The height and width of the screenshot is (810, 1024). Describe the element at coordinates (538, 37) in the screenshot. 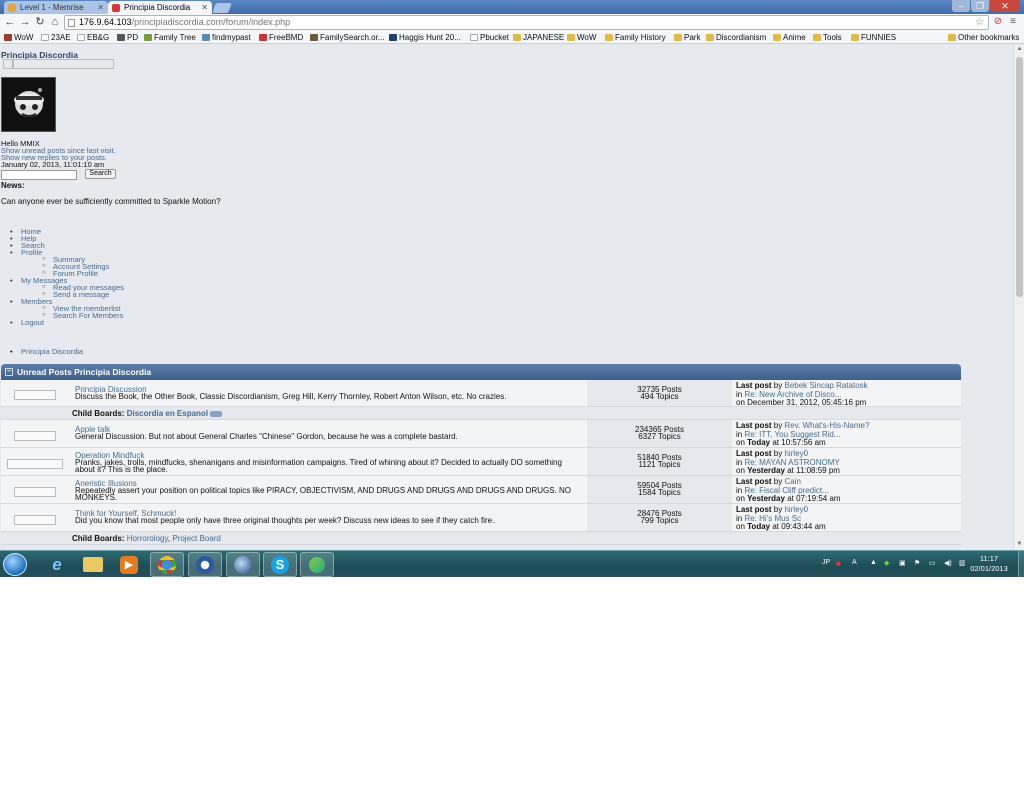

I see `bookmark-folder-japanese: JAPANESE` at that location.